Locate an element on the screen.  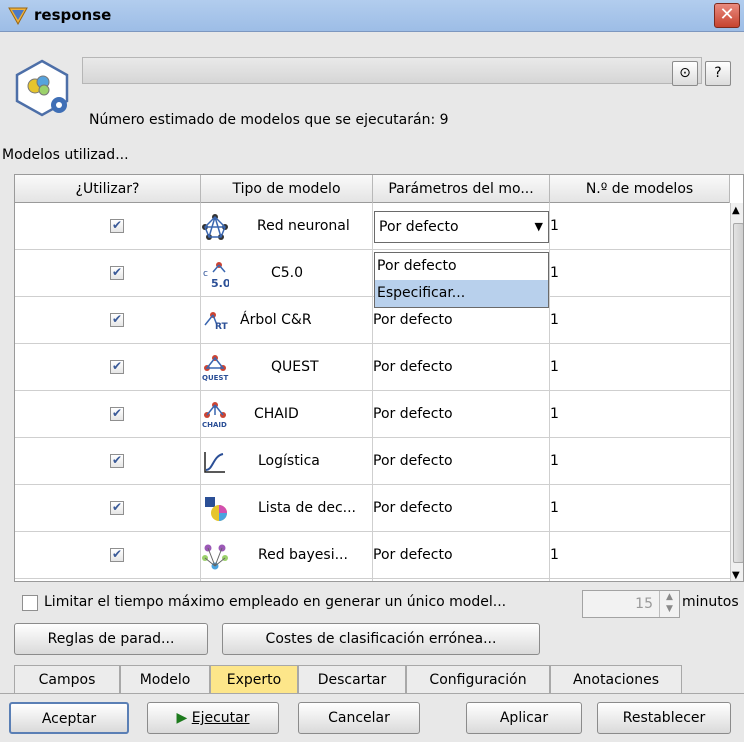
tabs-divider is located at coordinates (372, 693).